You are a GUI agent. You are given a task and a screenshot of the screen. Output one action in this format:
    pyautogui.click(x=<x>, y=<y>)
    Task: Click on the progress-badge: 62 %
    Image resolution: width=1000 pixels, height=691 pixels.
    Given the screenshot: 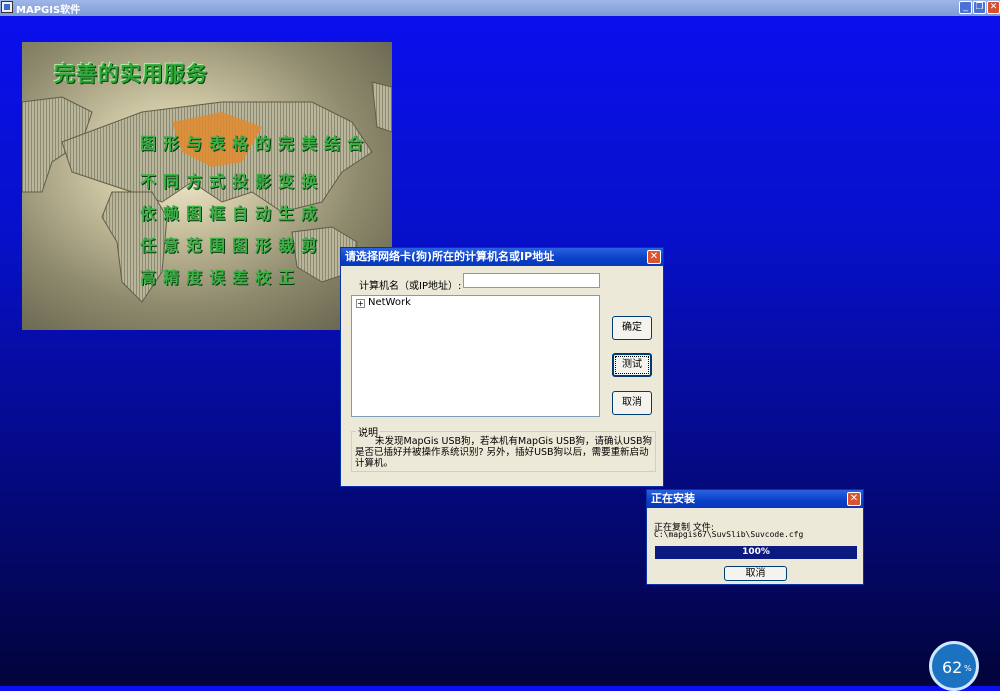 What is the action you would take?
    pyautogui.click(x=954, y=666)
    